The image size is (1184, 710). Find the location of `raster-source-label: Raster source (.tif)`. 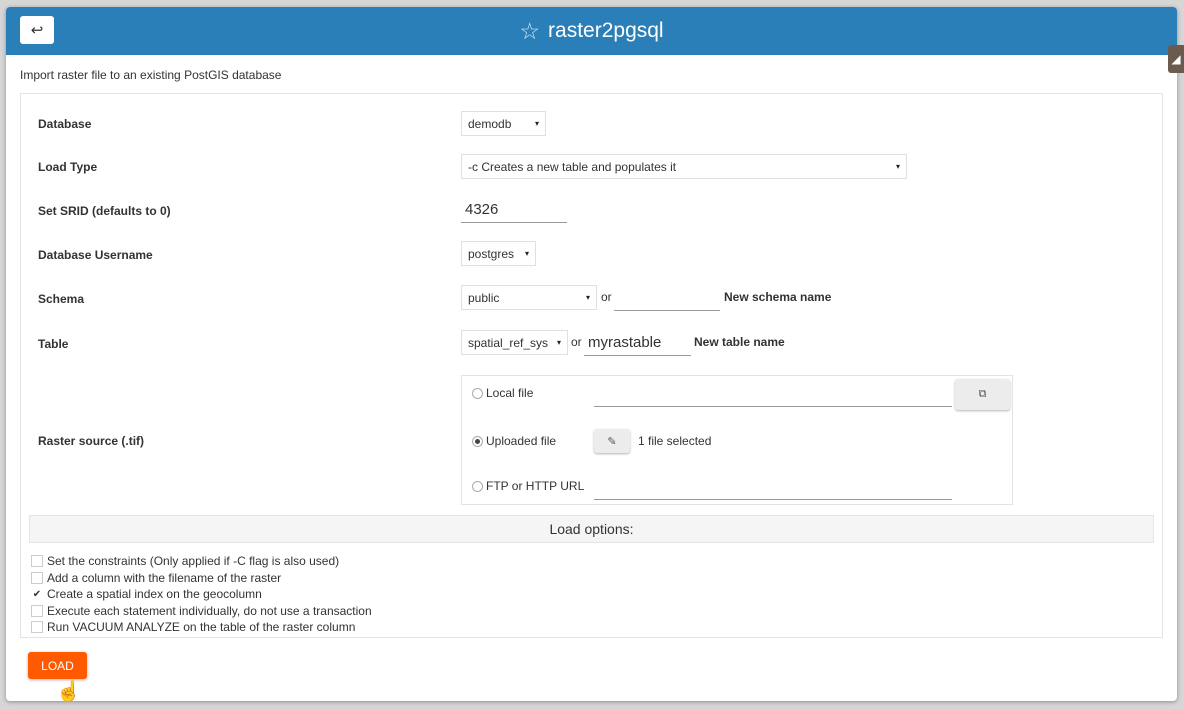

raster-source-label: Raster source (.tif) is located at coordinates (91, 441).